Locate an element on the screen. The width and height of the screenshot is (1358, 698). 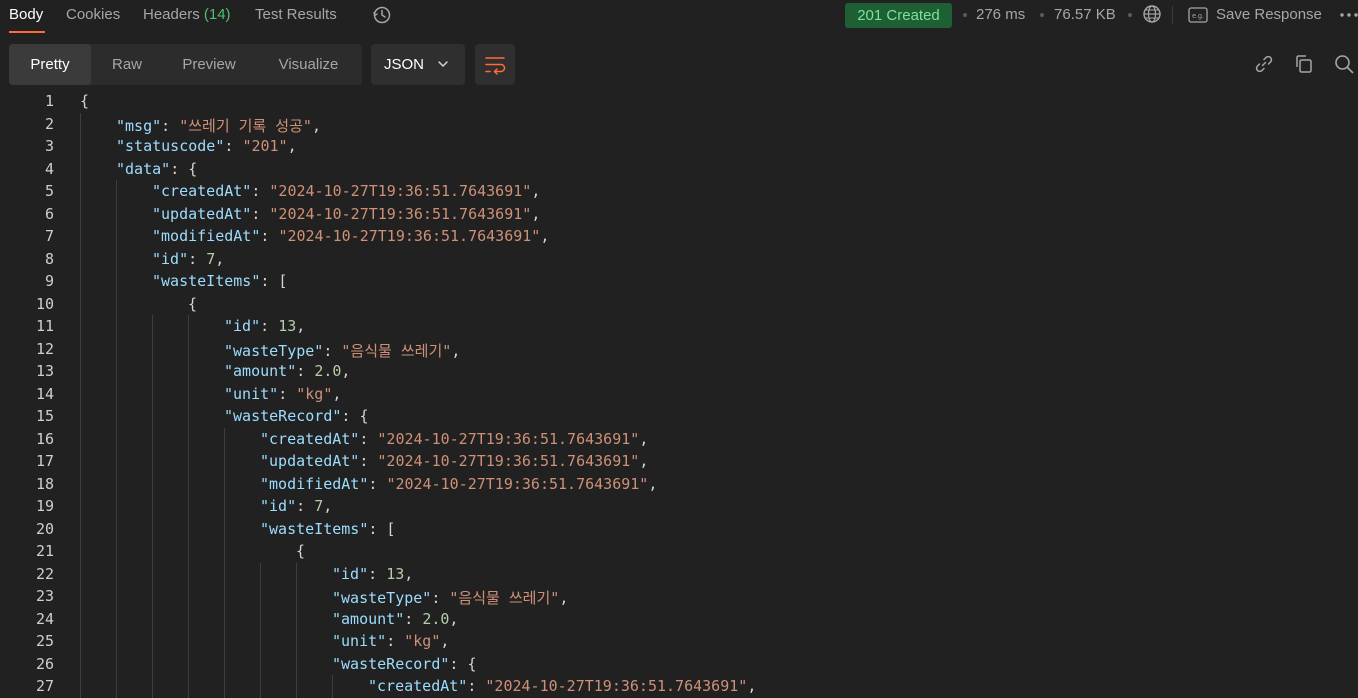
line-number: 22 is located at coordinates (44, 573).